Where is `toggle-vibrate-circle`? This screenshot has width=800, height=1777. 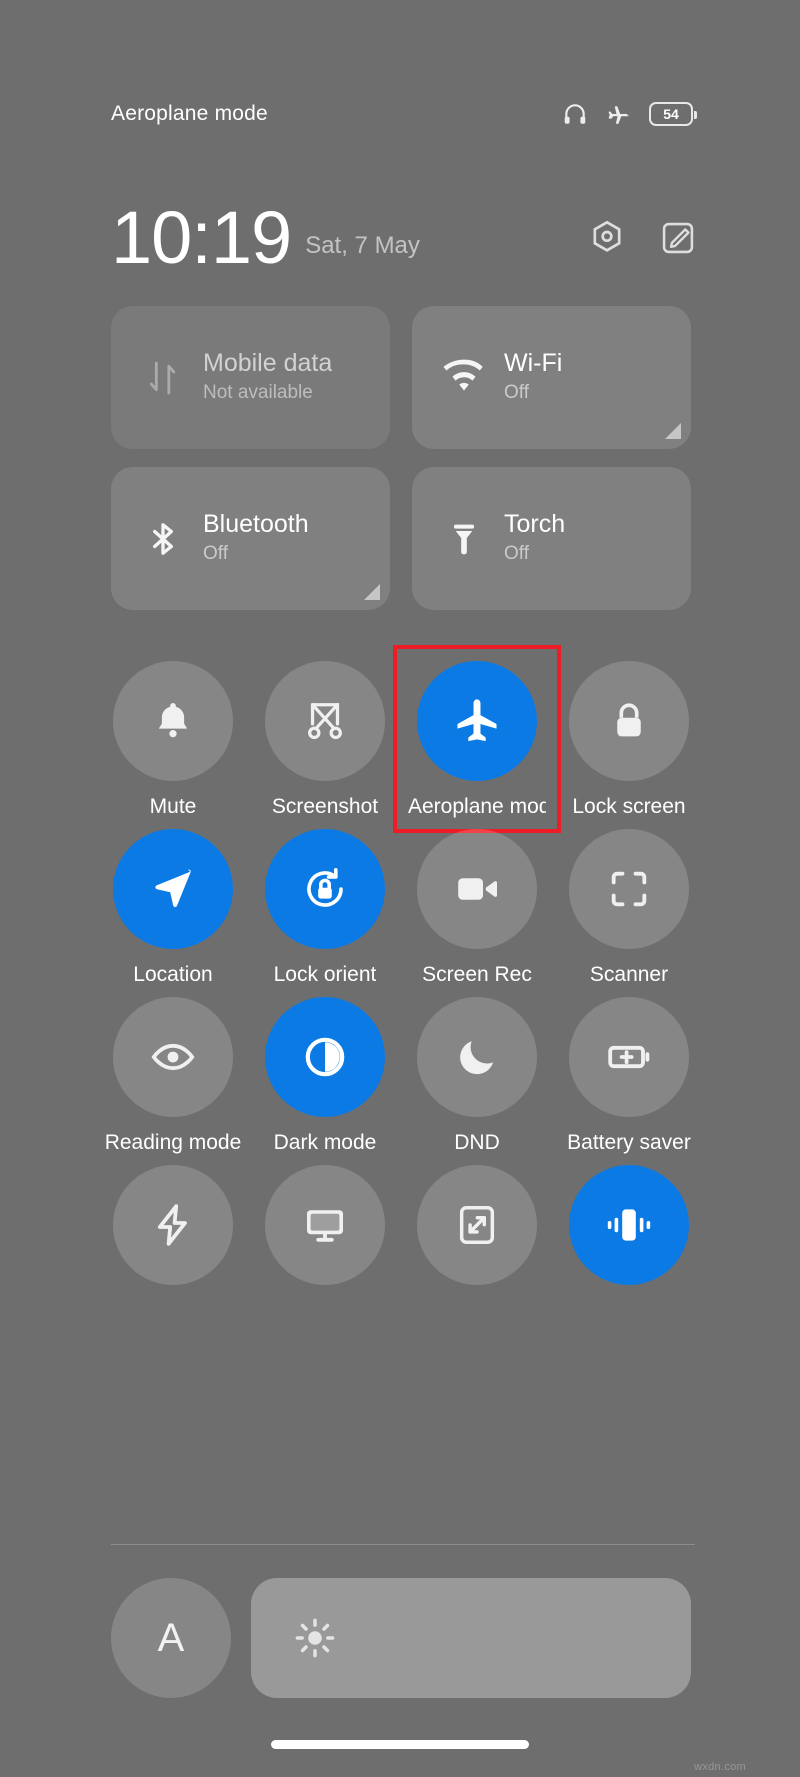 toggle-vibrate-circle is located at coordinates (629, 1225).